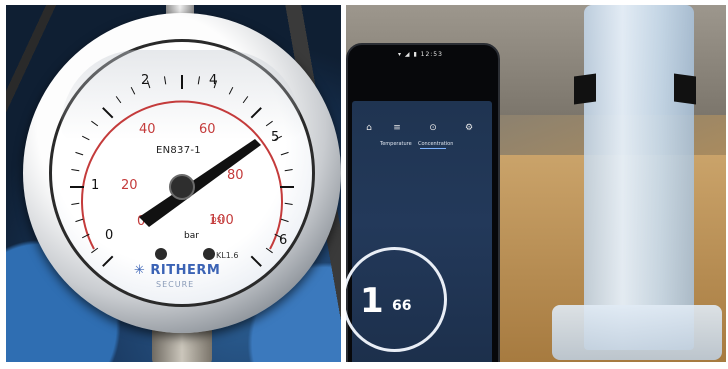  What do you see at coordinates (433, 148) in the screenshot?
I see `active-tab-indicator` at bounding box center [433, 148].